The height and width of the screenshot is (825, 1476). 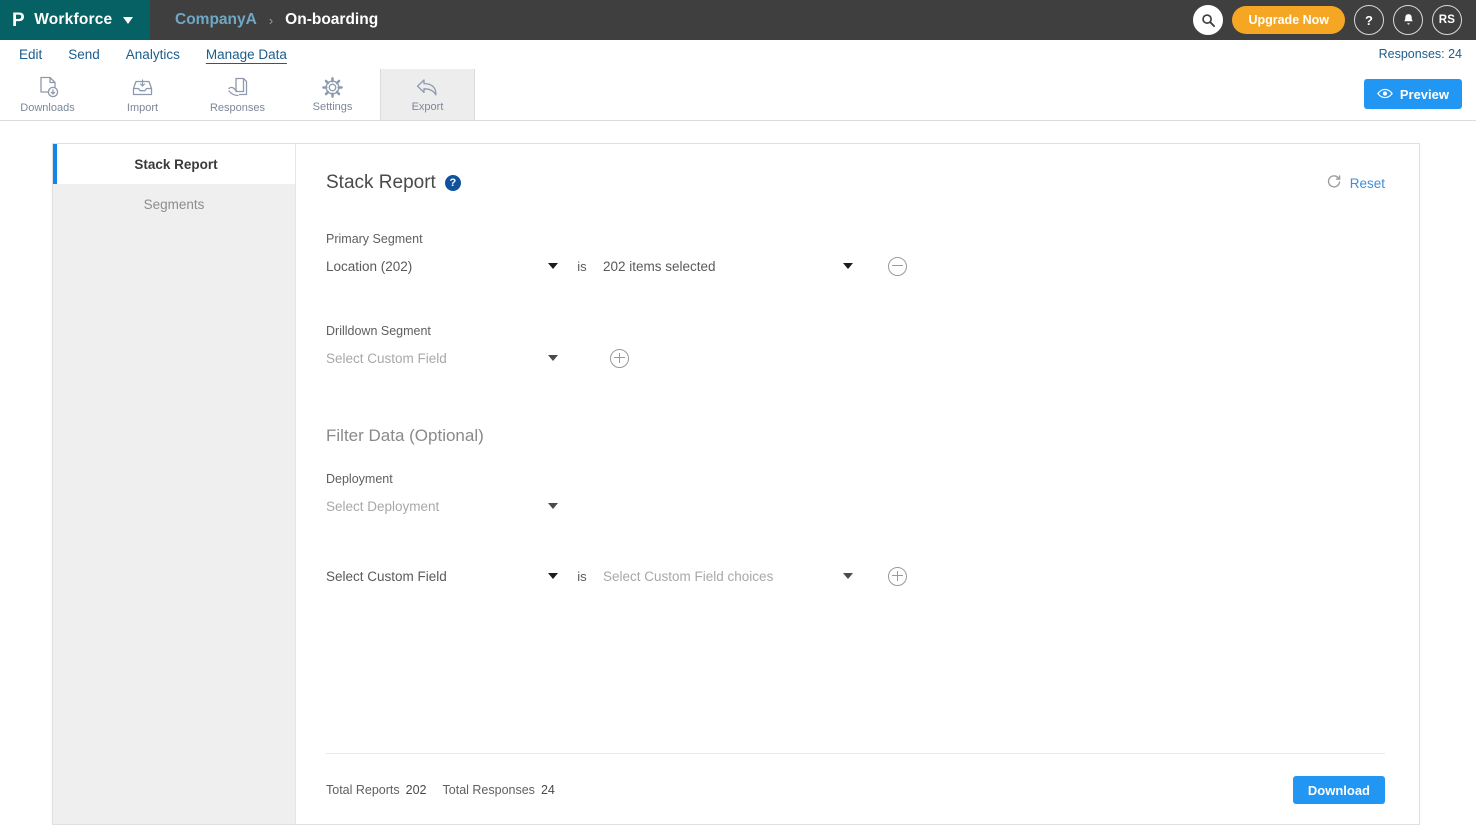 I want to click on sidebar-item-label: Stack Report, so click(x=176, y=164).